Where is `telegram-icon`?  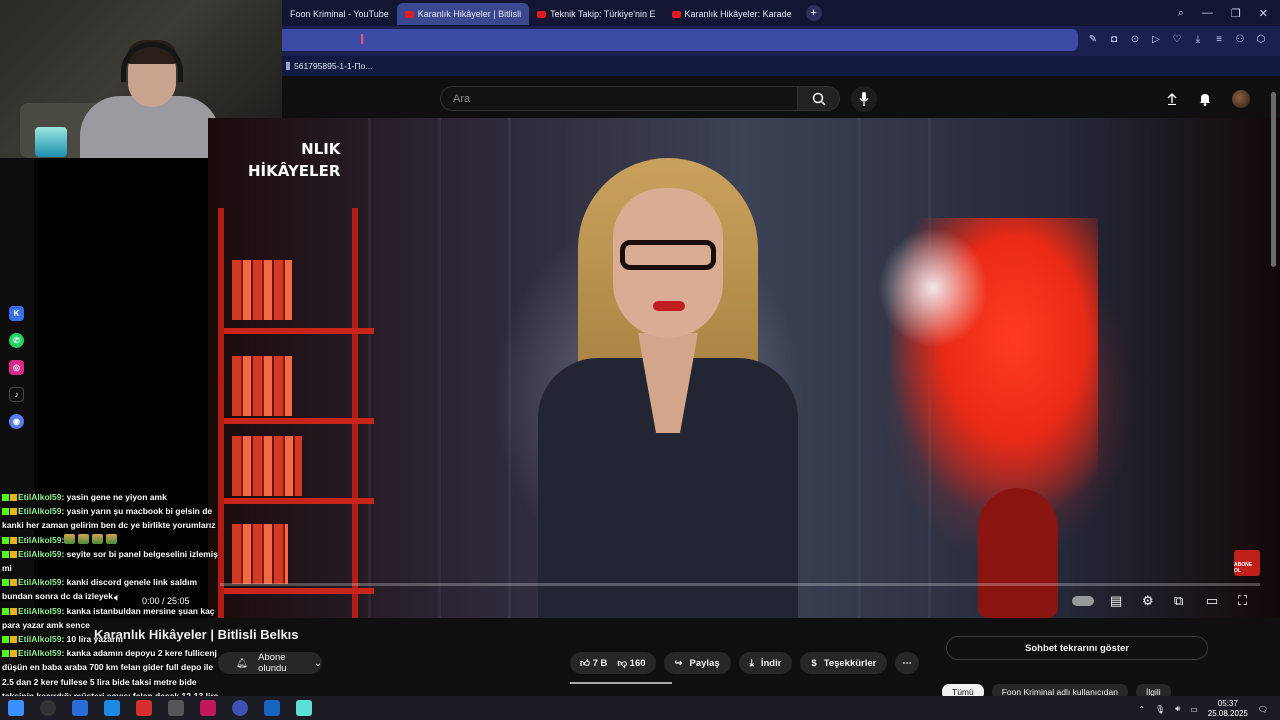 telegram-icon is located at coordinates (112, 708).